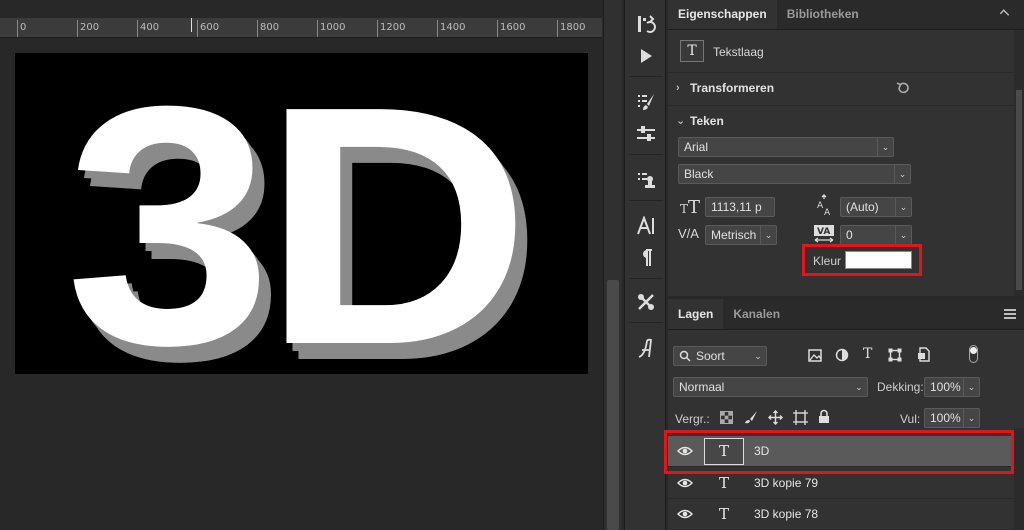 The height and width of the screenshot is (530, 1024). Describe the element at coordinates (210, 27) in the screenshot. I see `ruler-label: 600` at that location.